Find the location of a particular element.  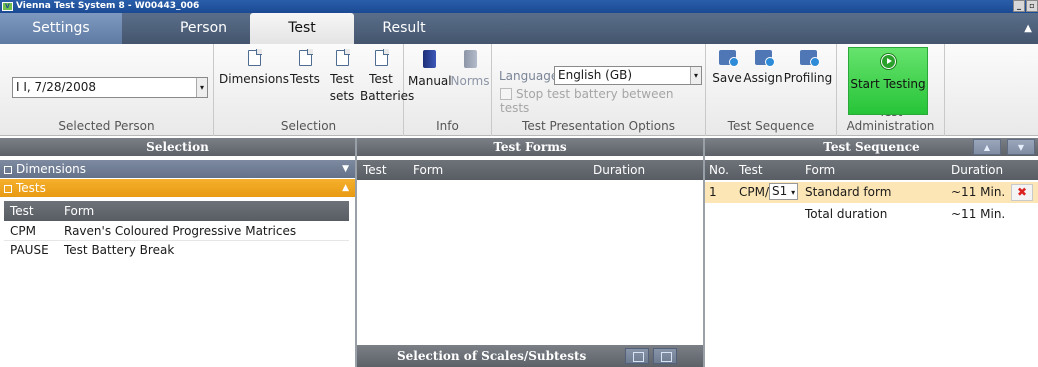

selected-person-value: I I, 7/28/2008 is located at coordinates (56, 87).